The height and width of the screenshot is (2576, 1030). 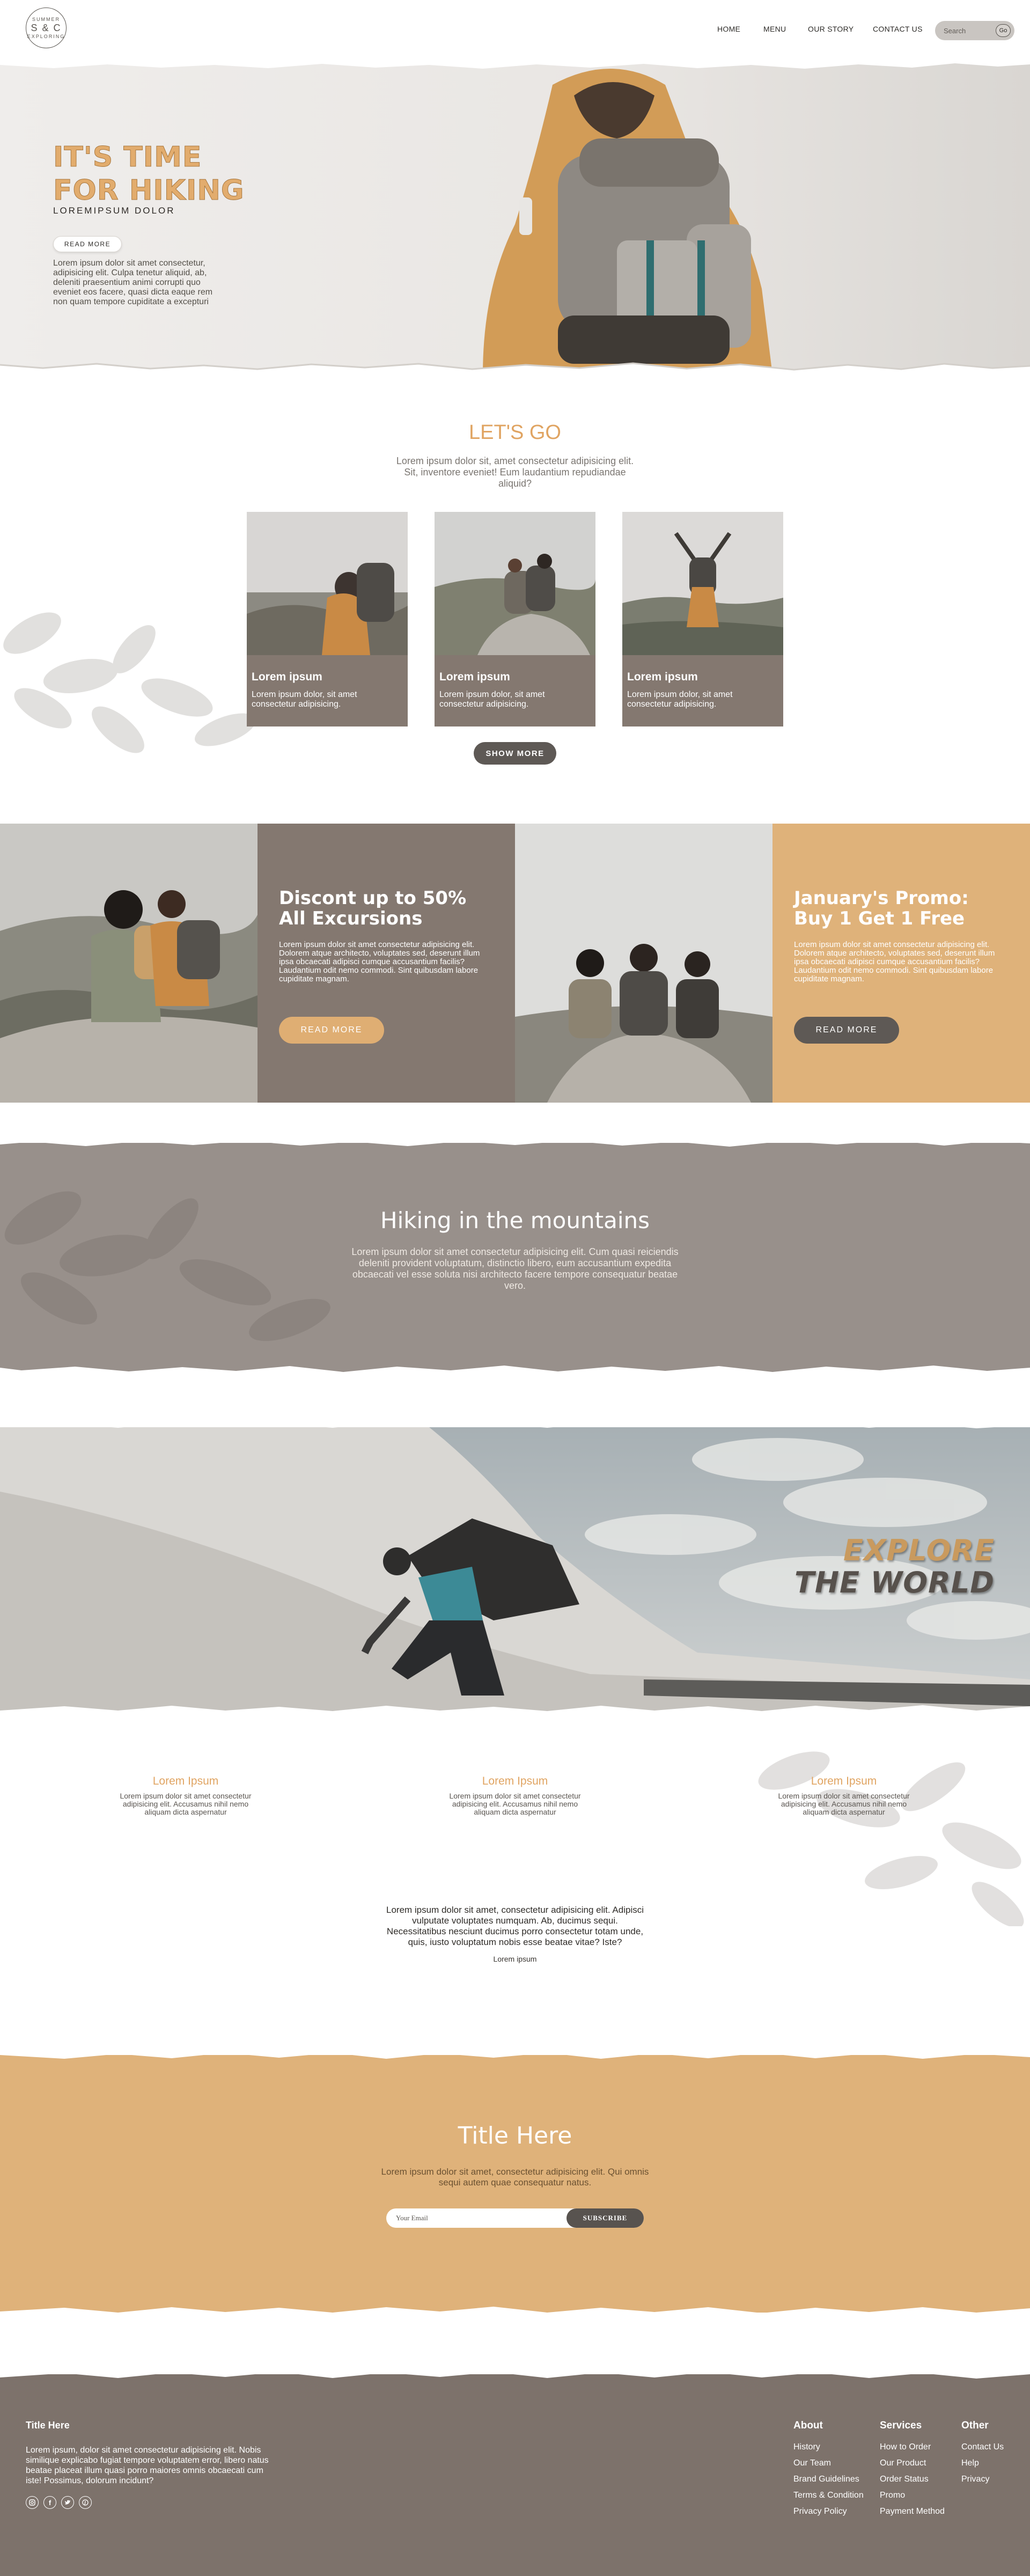 What do you see at coordinates (515, 432) in the screenshot?
I see `lets-go-title: LET'S GO` at bounding box center [515, 432].